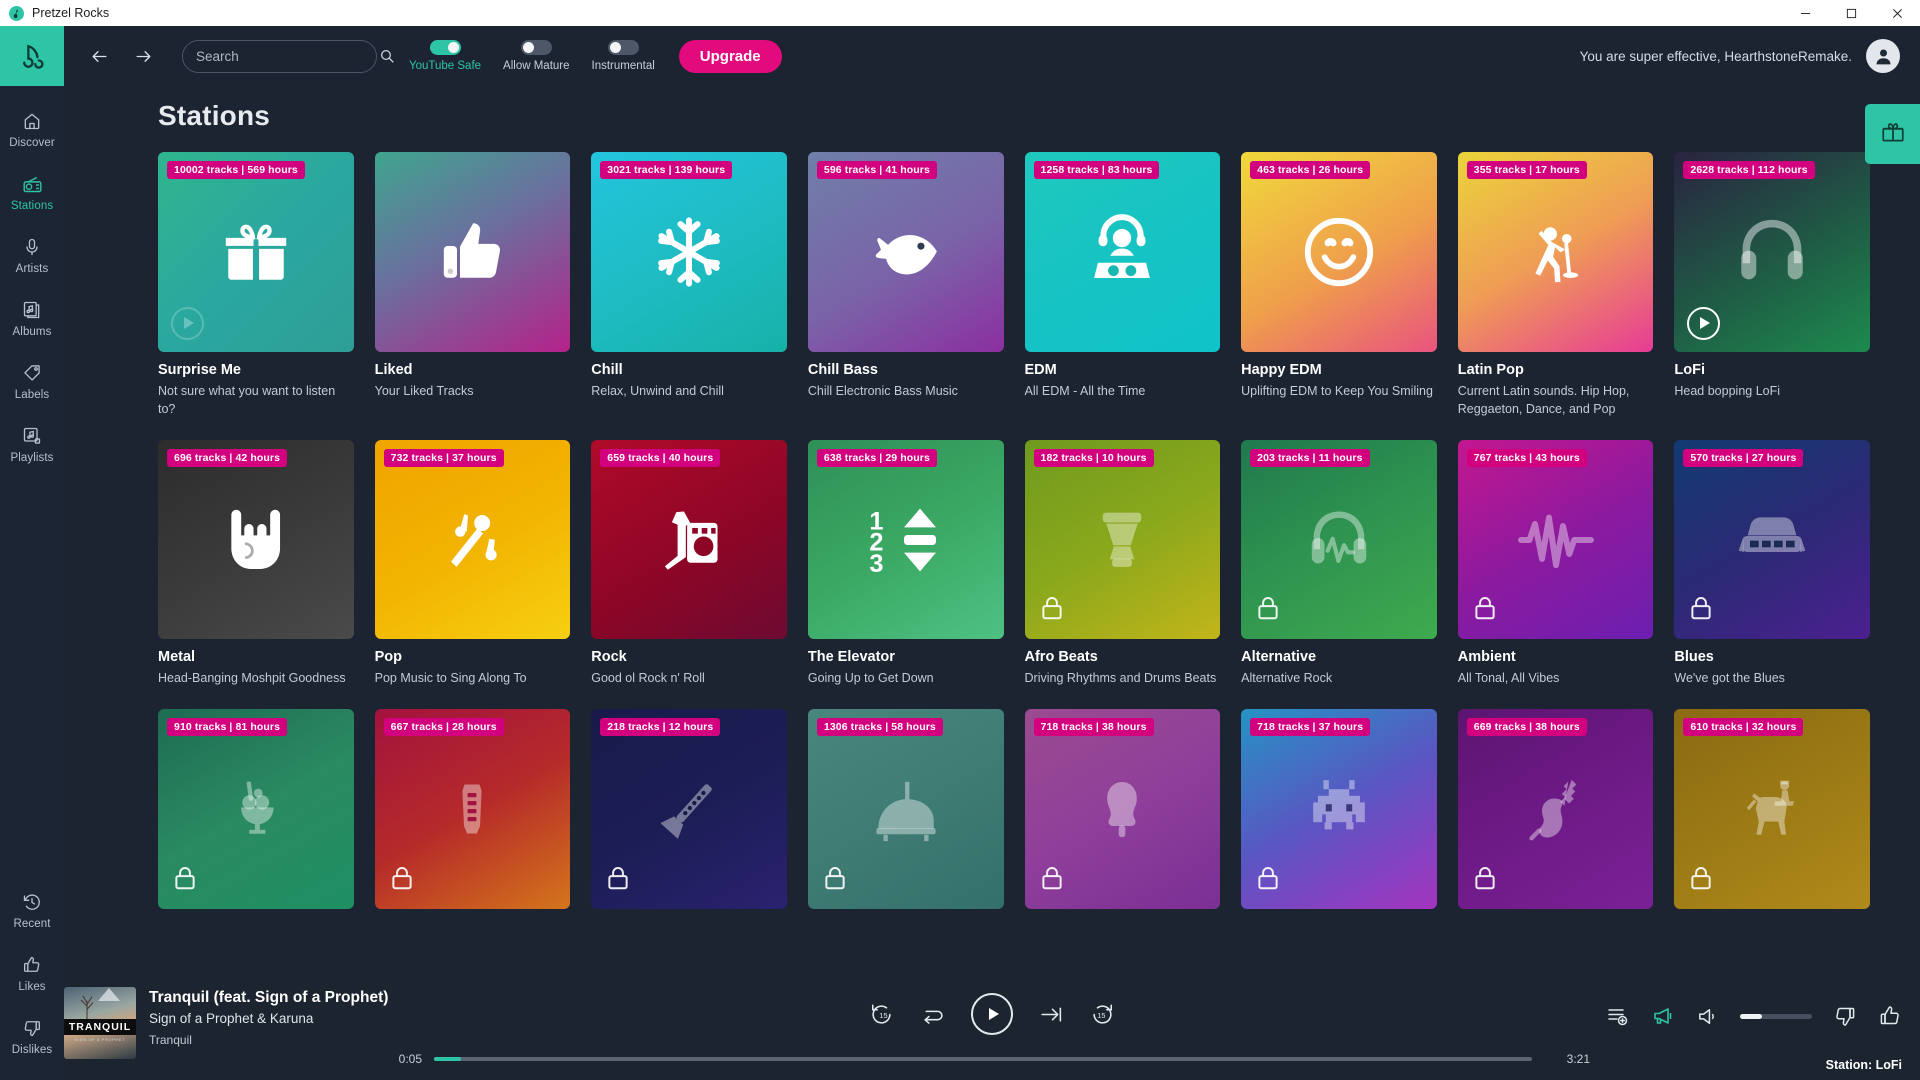 This screenshot has height=1080, width=1920. I want to click on window-controls, so click(1851, 13).